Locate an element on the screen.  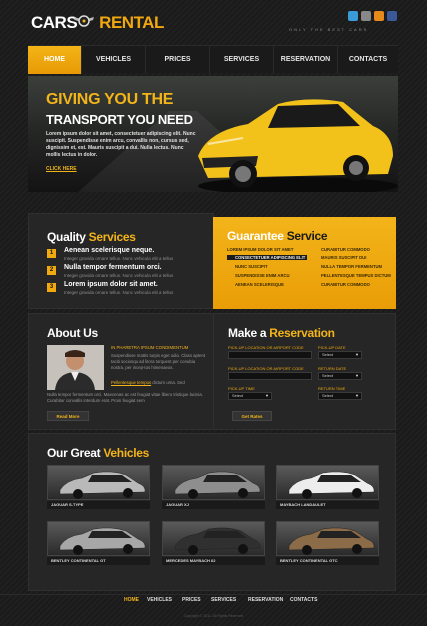
pickup-date-select: Select ▼ is located at coordinates (340, 355).